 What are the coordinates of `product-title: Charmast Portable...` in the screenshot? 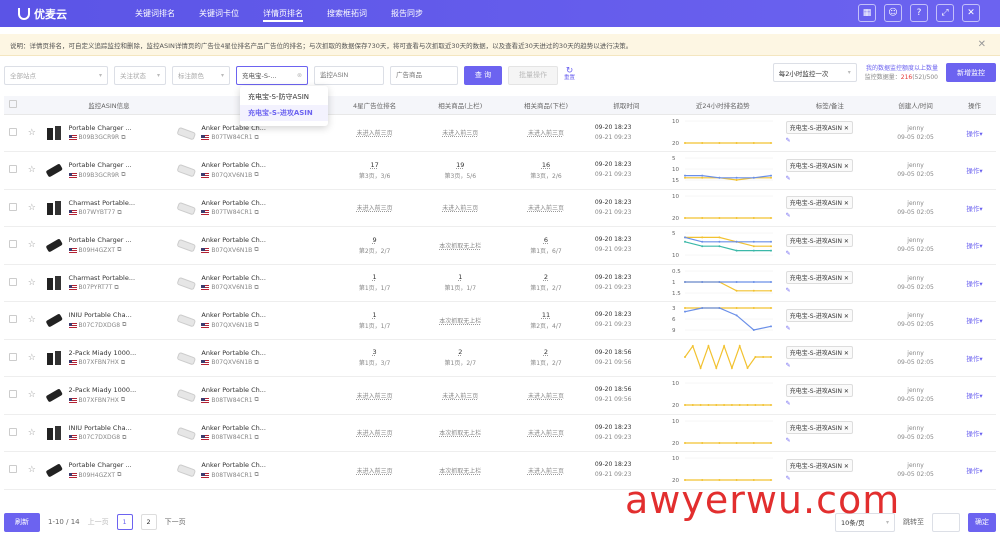 It's located at (102, 278).